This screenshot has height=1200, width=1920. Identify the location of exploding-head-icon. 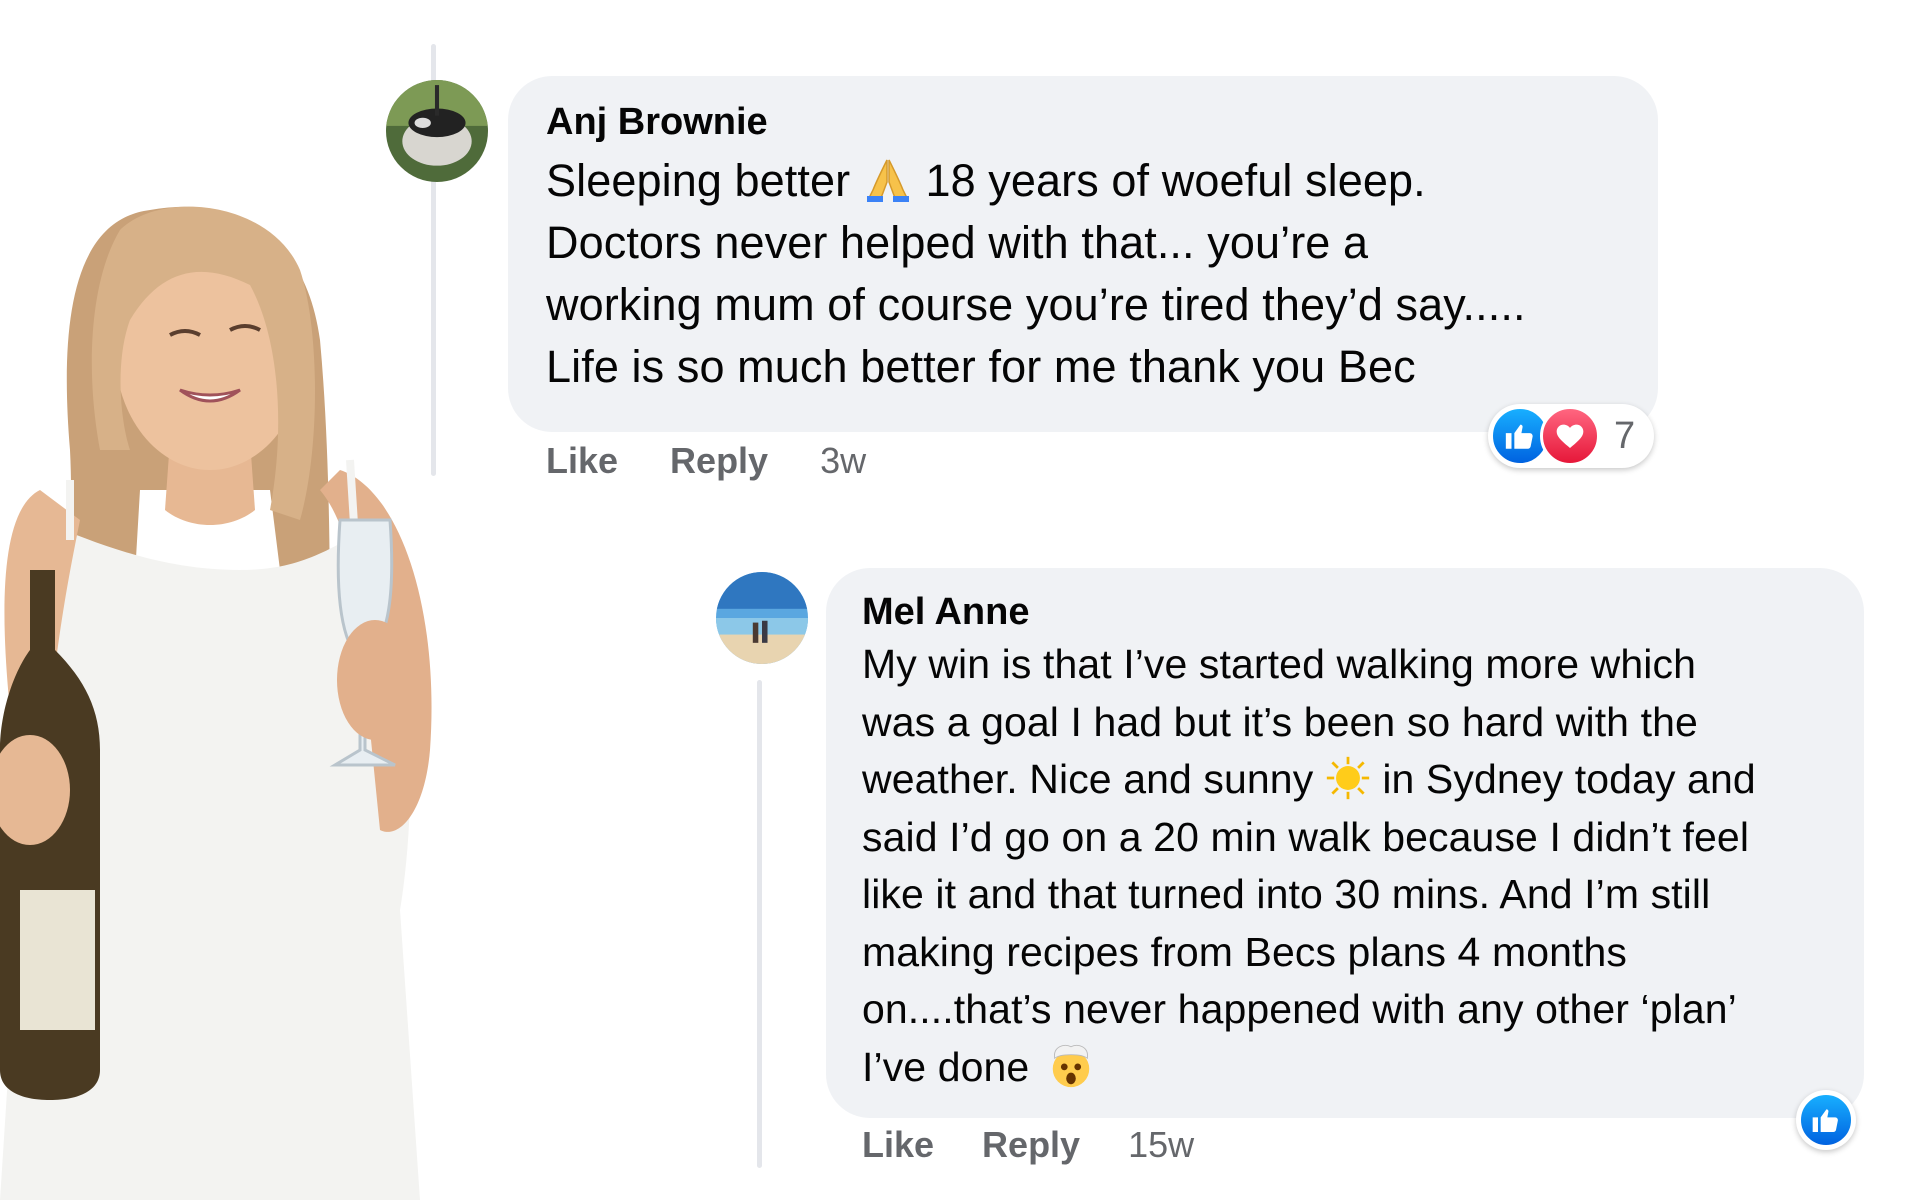
(1071, 1065).